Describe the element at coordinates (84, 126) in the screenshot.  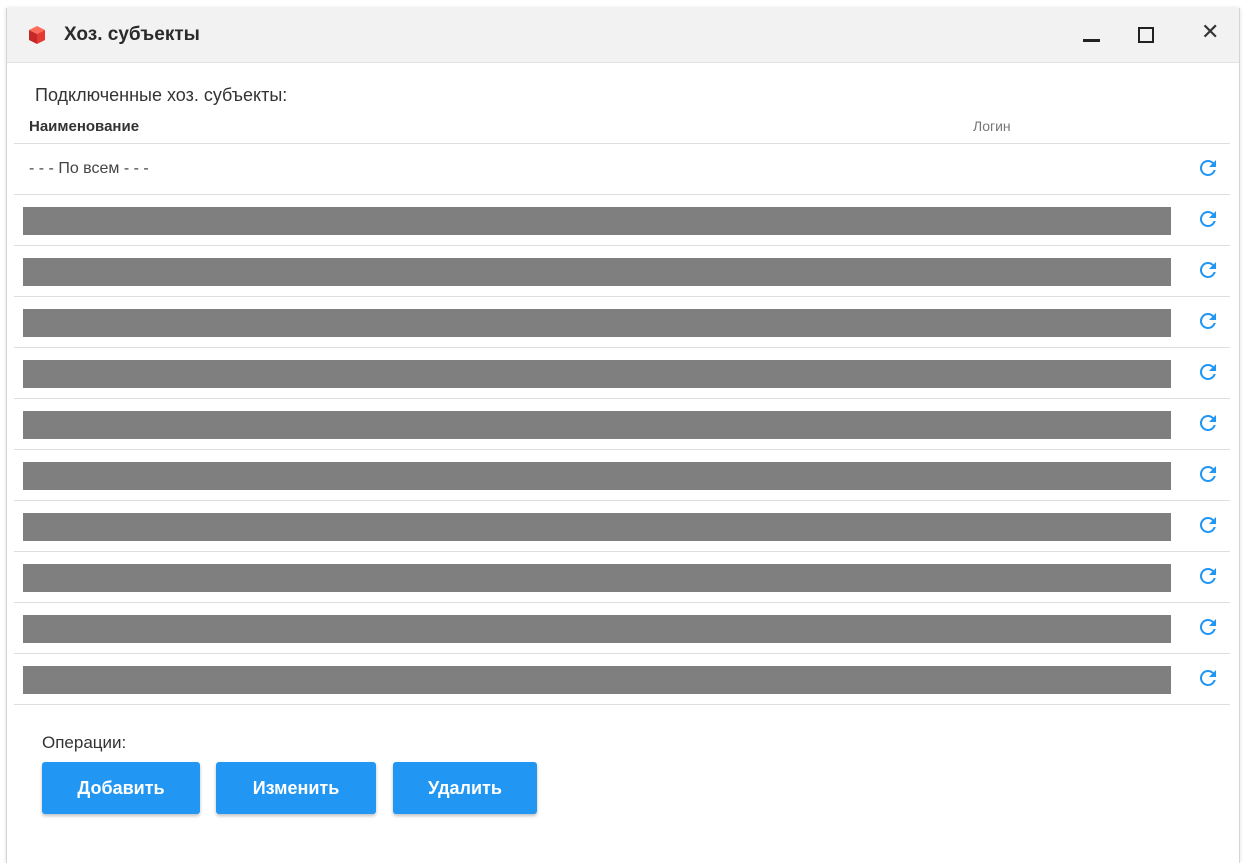
I see `column-header-name: Наименование` at that location.